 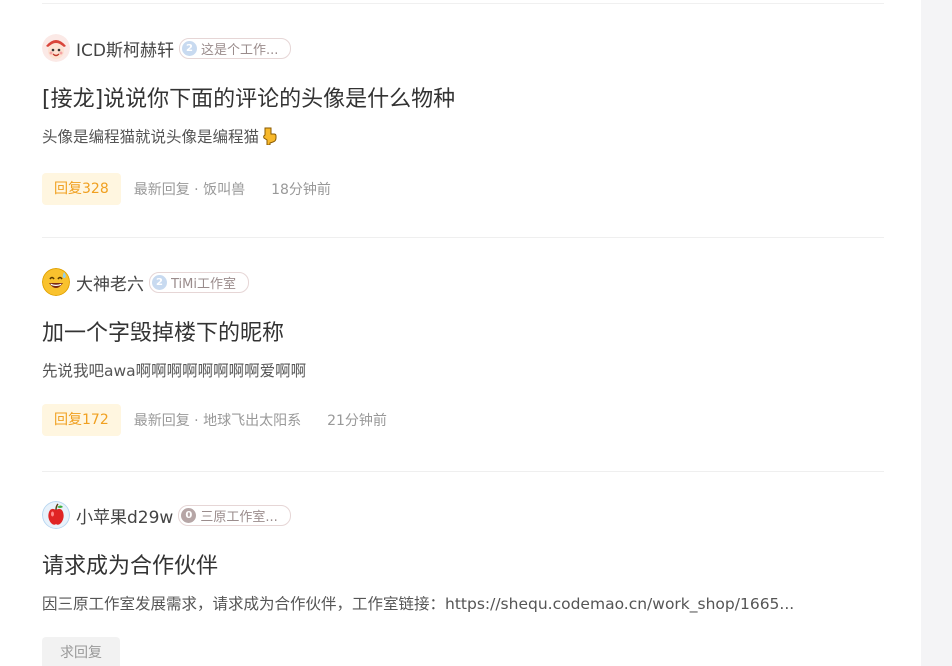 I want to click on post-body-text: 头像是编程猫就说头像是编程猫, so click(x=151, y=137).